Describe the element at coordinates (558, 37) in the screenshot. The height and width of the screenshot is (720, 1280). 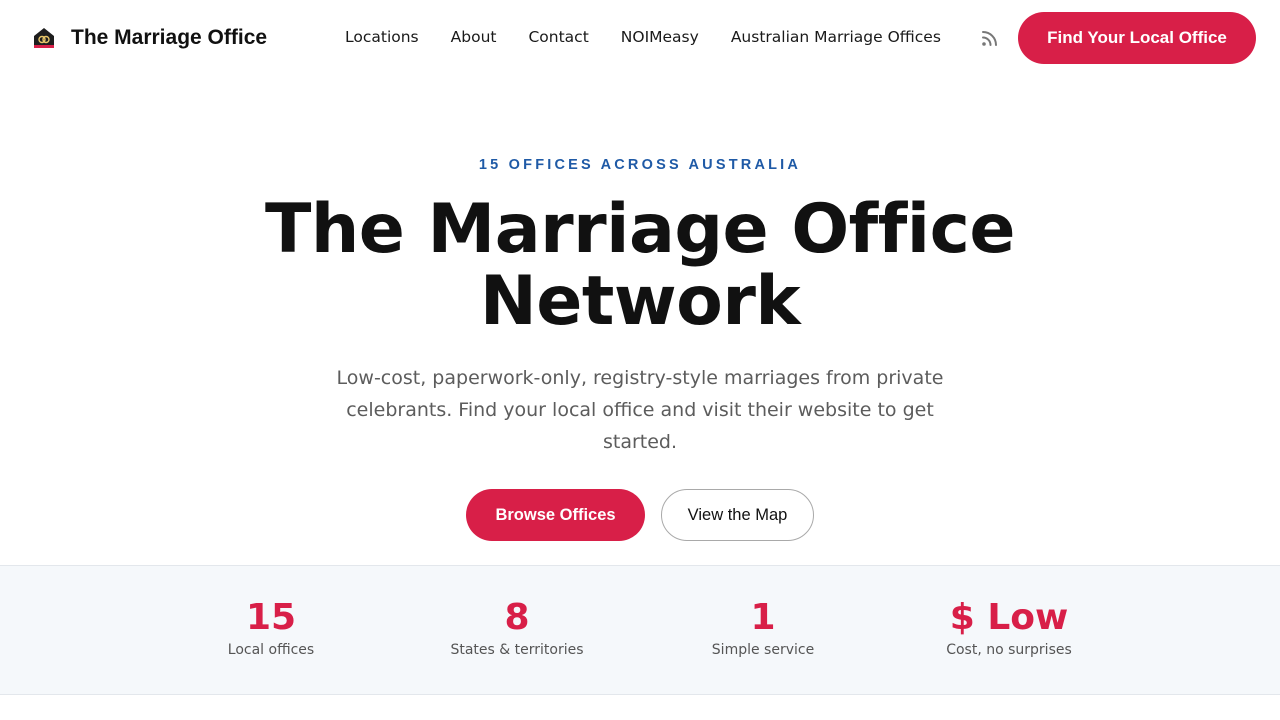
I see `nav-contact: Contact` at that location.